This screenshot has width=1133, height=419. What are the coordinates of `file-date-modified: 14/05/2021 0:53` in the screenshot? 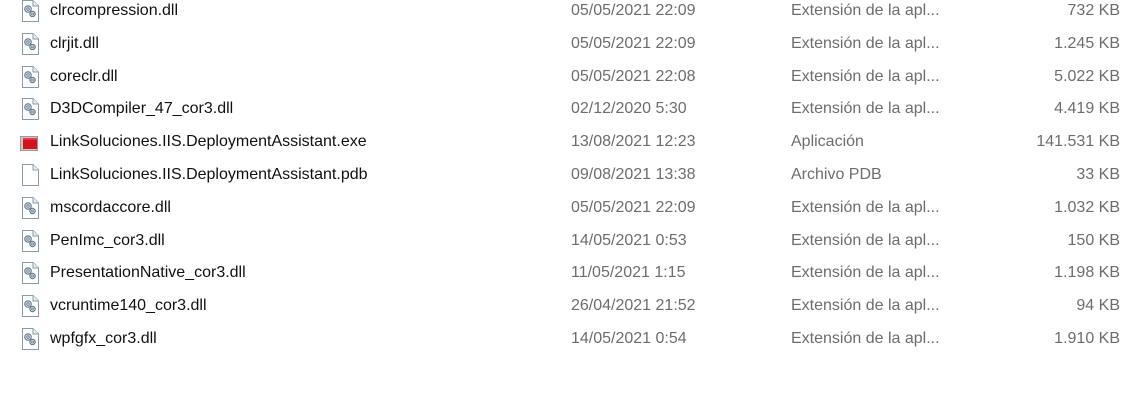 It's located at (629, 240).